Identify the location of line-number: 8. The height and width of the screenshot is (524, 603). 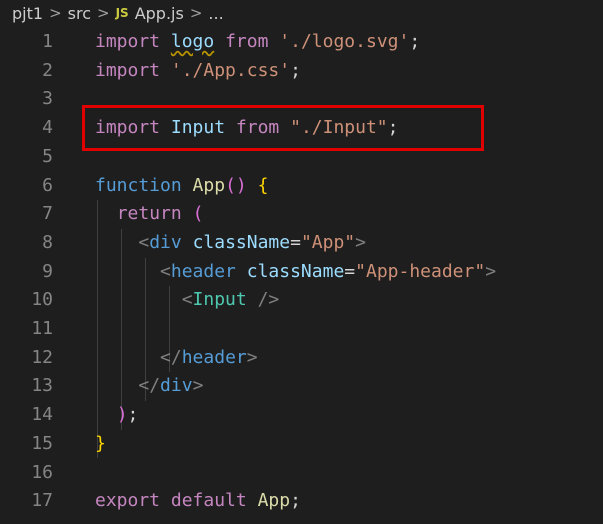
(47, 242).